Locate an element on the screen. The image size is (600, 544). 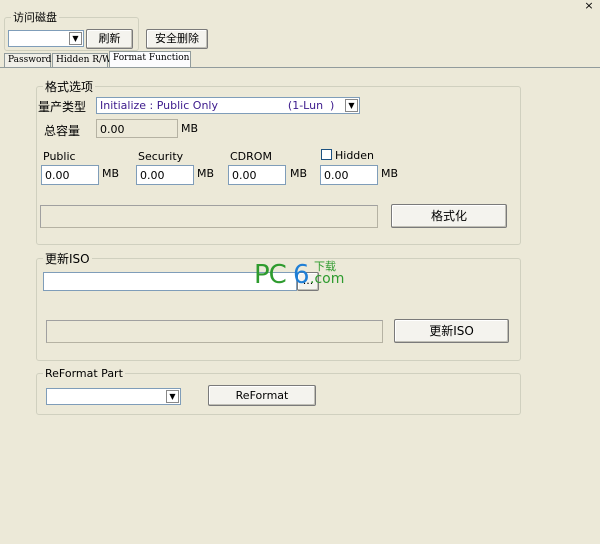
disk-access-legend: 访问磁盘 is located at coordinates (35, 17).